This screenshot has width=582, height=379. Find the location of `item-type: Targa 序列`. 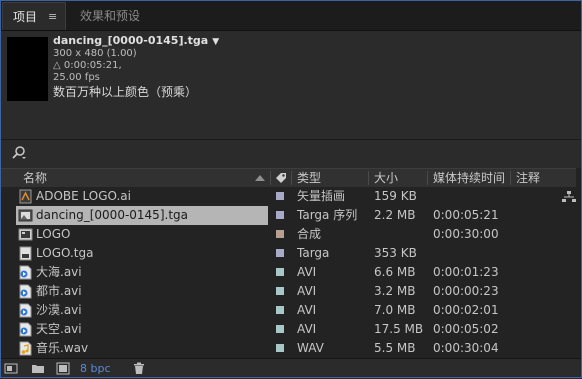

item-type: Targa 序列 is located at coordinates (327, 215).